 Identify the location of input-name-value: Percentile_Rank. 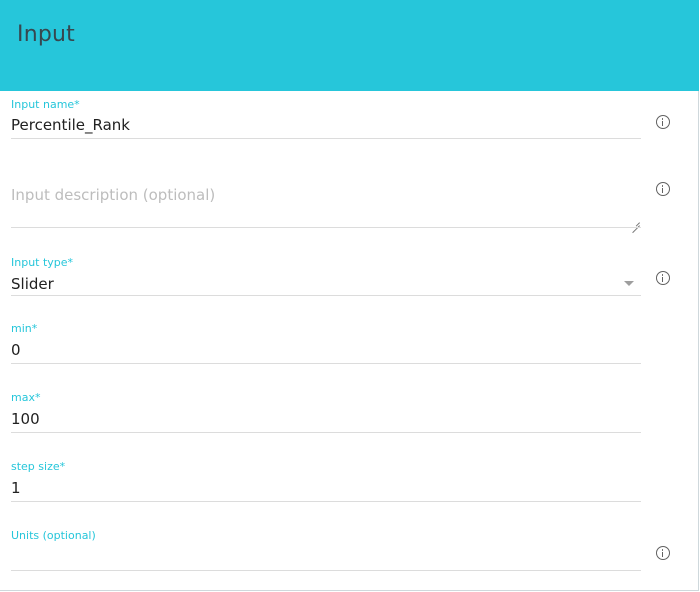
(70, 125).